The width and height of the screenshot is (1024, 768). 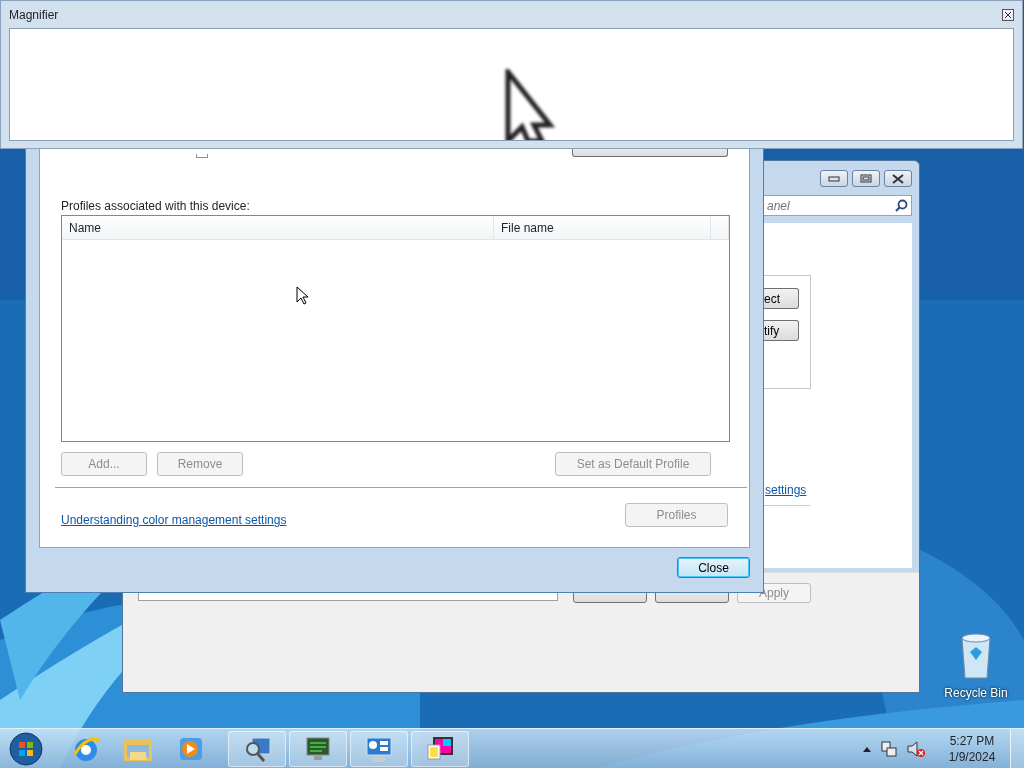 What do you see at coordinates (26, 748) in the screenshot?
I see `start-orb-icon` at bounding box center [26, 748].